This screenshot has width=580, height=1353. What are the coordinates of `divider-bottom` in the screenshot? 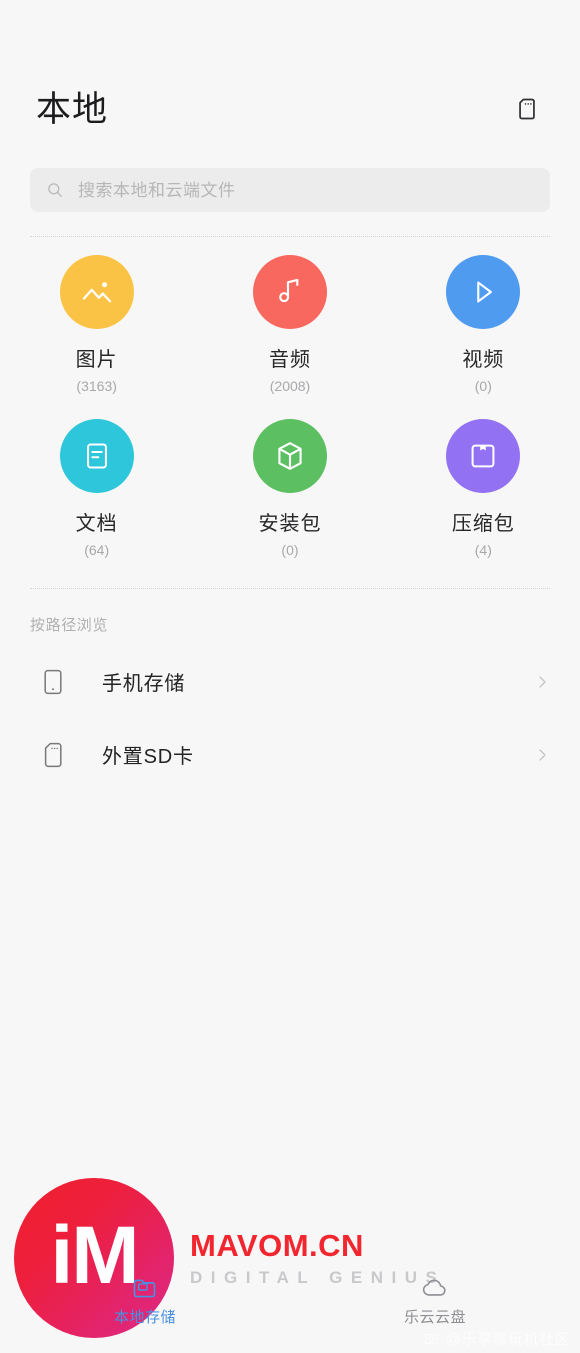 It's located at (290, 588).